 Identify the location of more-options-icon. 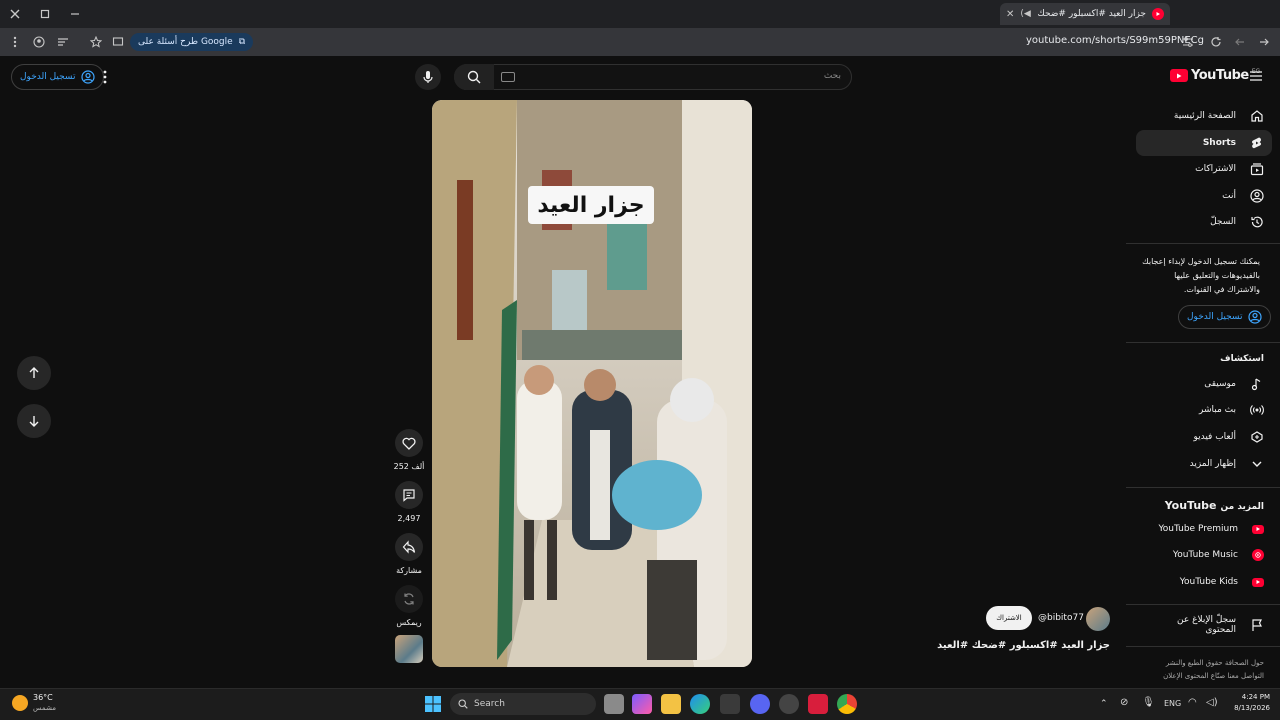
(105, 77).